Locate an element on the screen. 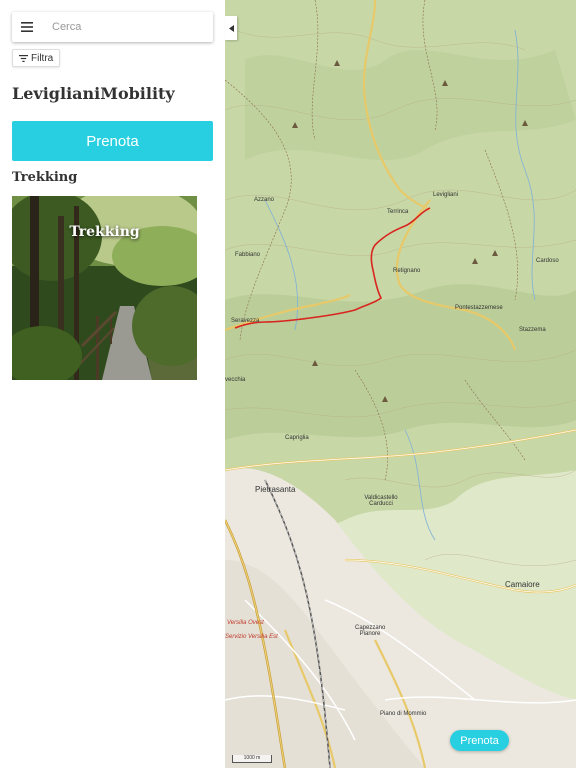 The height and width of the screenshot is (768, 576). place-versilia-ovest: Versilia Ovest is located at coordinates (245, 623).